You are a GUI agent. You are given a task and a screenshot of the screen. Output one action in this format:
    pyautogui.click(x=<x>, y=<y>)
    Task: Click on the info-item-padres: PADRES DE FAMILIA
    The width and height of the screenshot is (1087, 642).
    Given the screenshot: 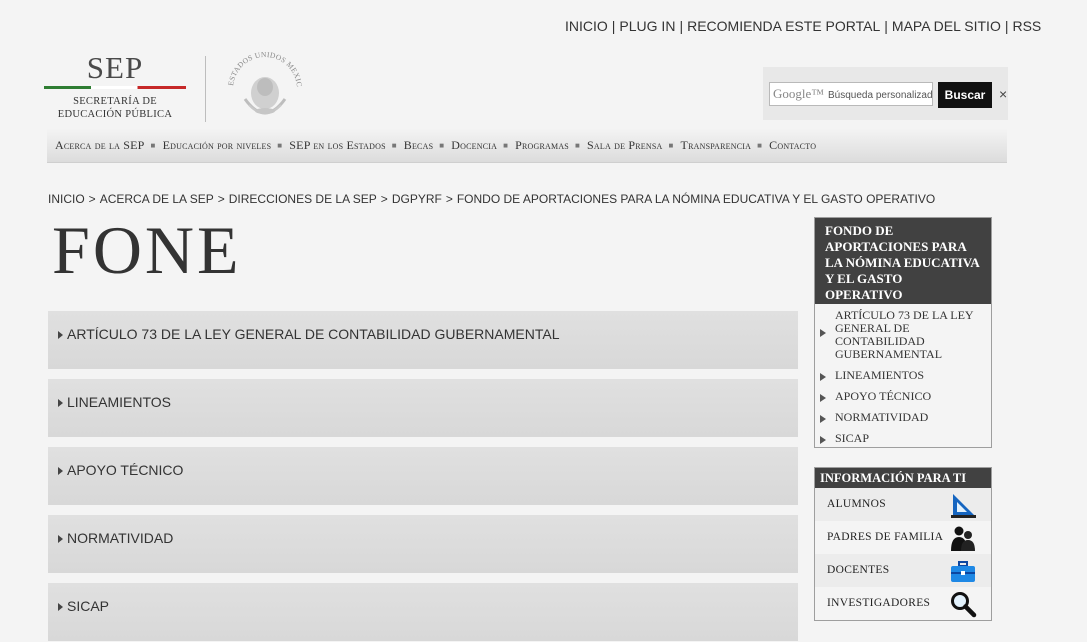 What is the action you would take?
    pyautogui.click(x=903, y=537)
    